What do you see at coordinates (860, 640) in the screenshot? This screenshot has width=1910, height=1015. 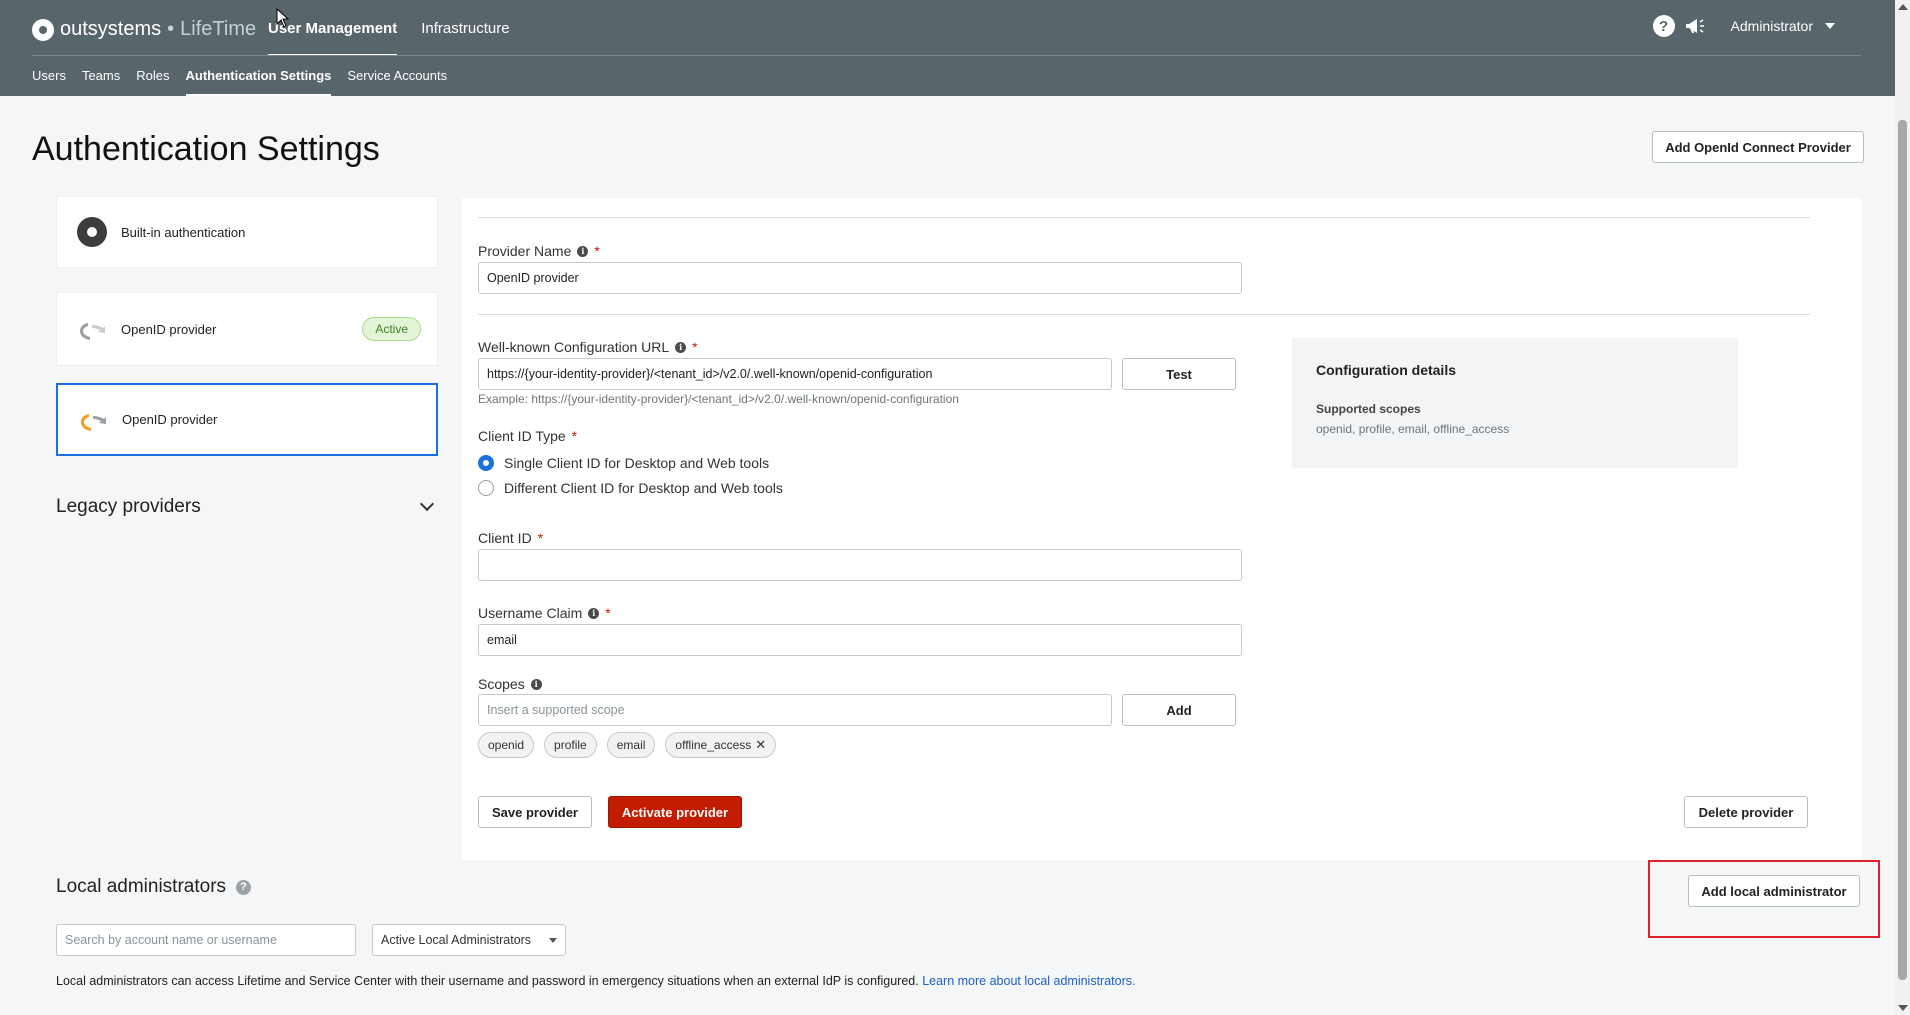 I see `username-claim-input: email` at bounding box center [860, 640].